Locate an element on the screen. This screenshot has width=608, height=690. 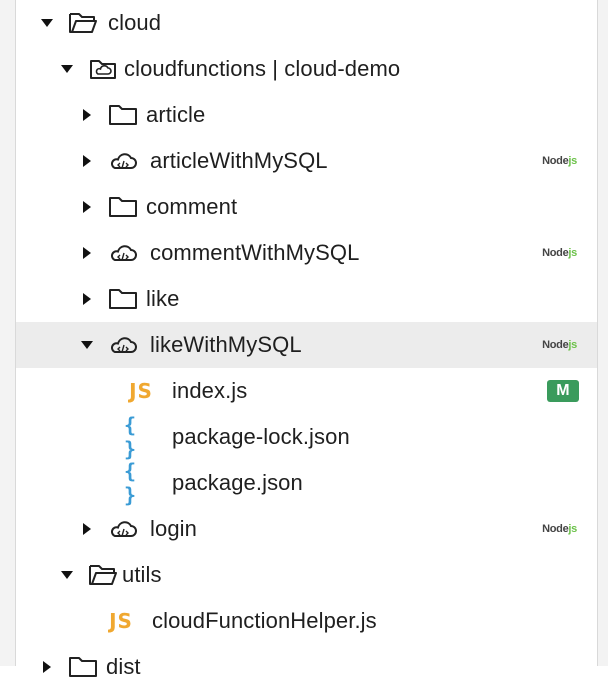
tree-item-label: comment is located at coordinates (192, 206).